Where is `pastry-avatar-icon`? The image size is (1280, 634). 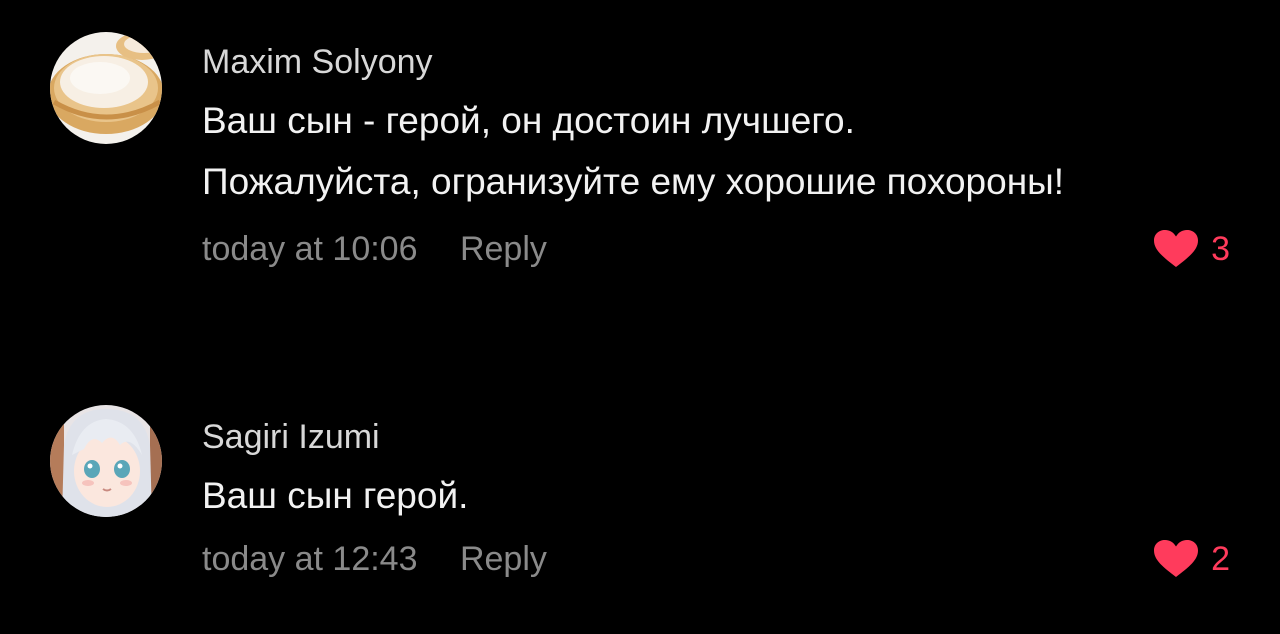 pastry-avatar-icon is located at coordinates (106, 88).